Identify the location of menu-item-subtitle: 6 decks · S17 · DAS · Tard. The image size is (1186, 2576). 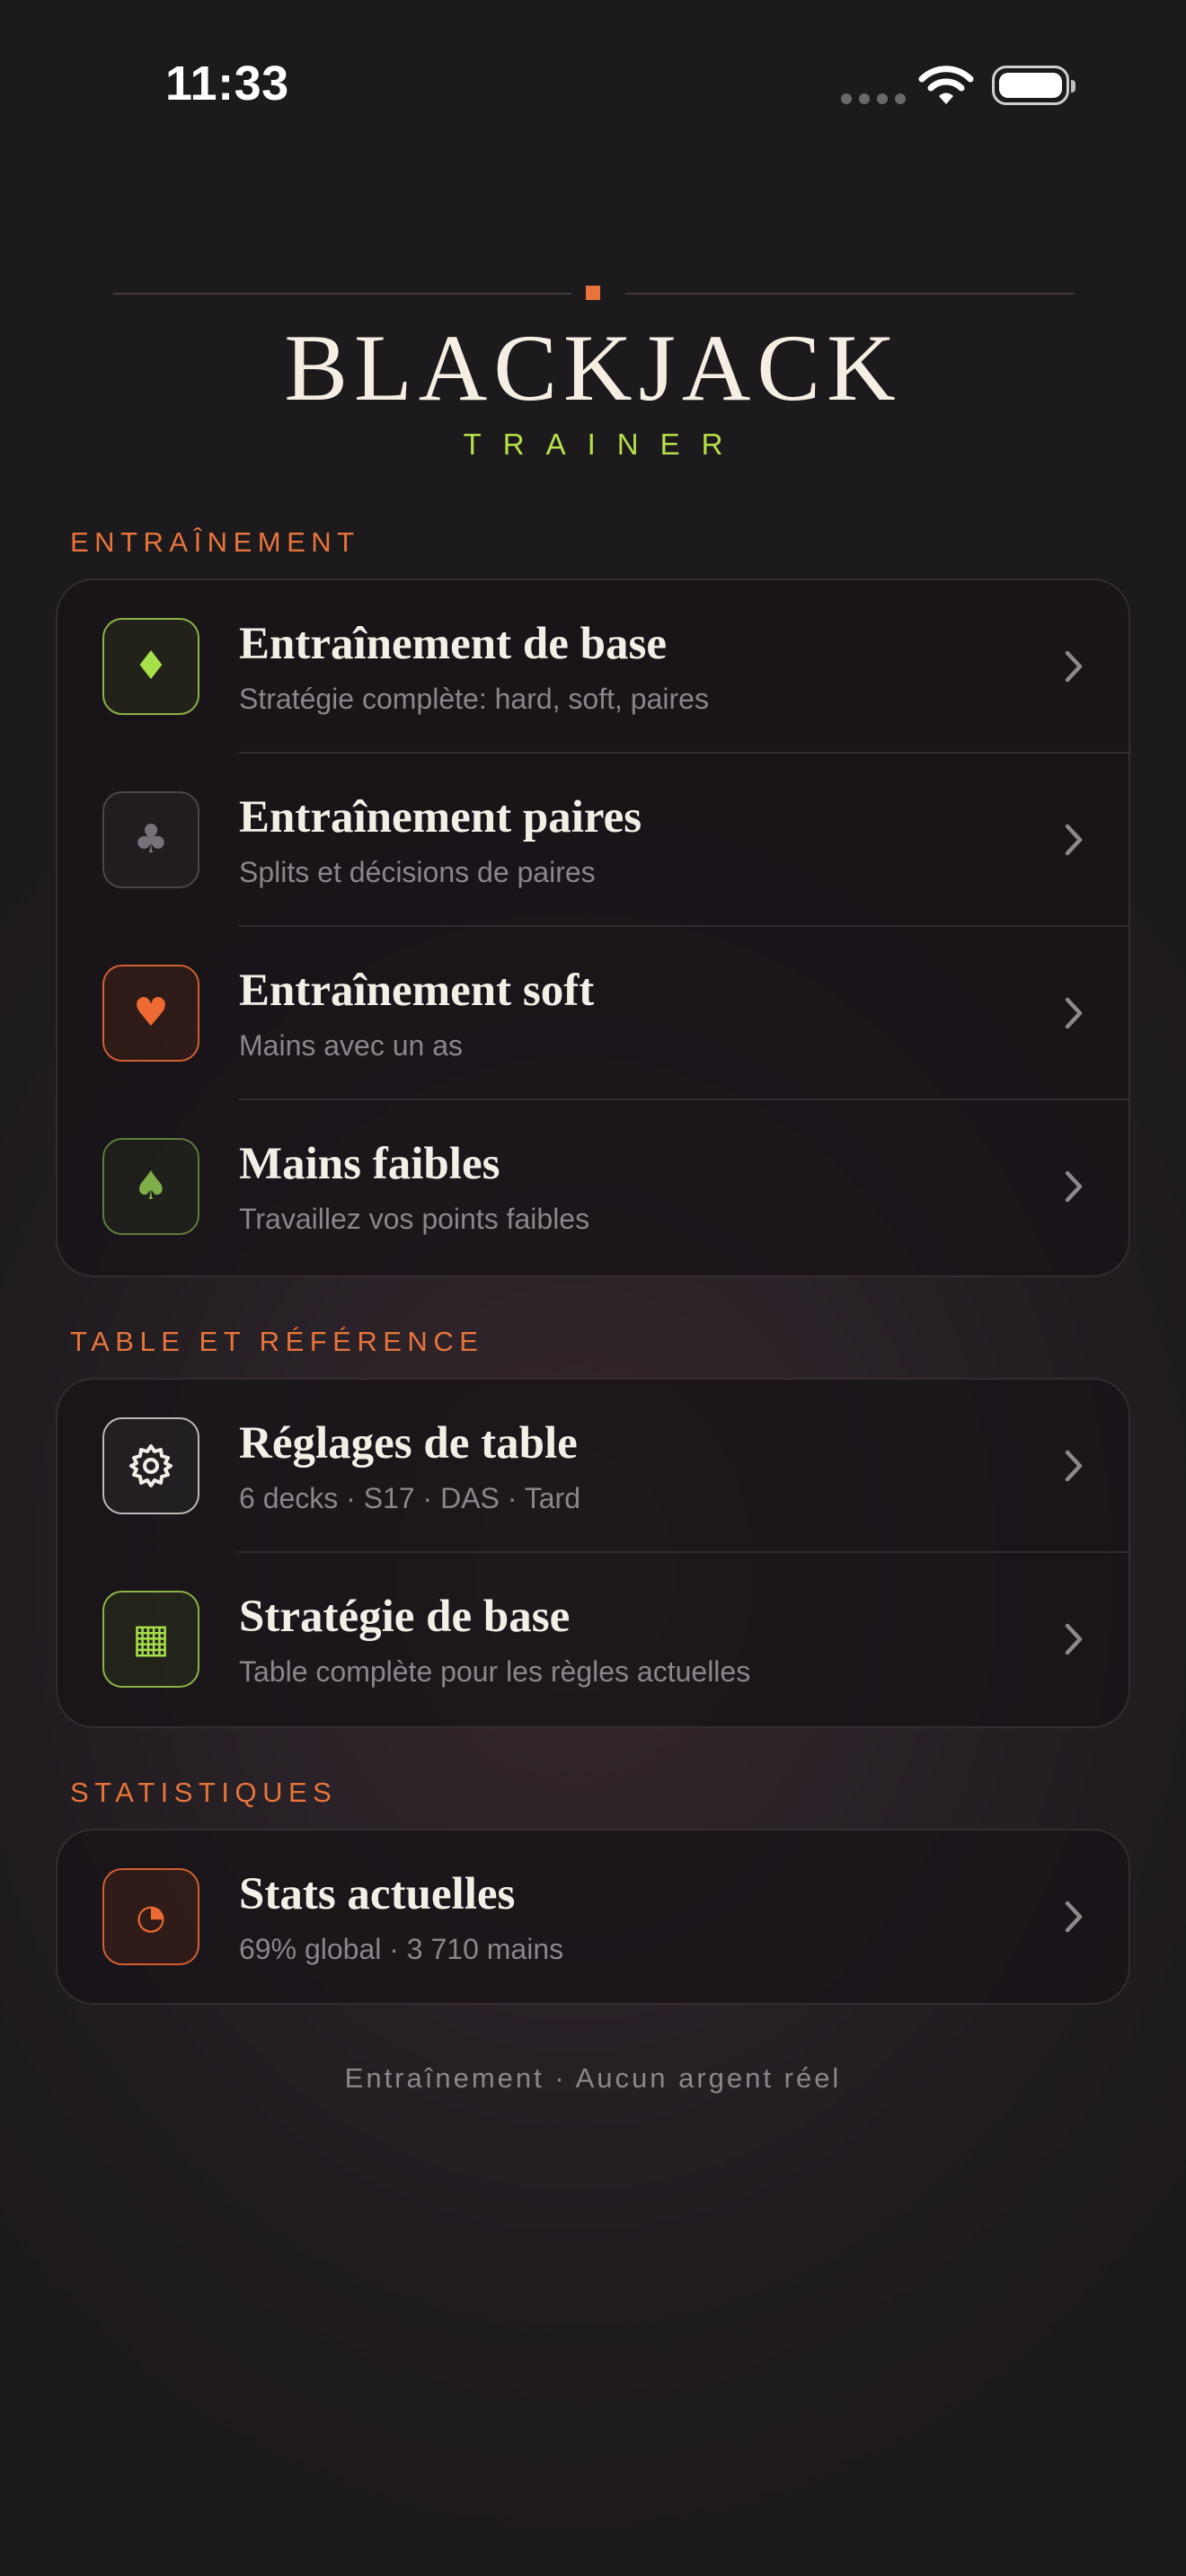
(409, 1498).